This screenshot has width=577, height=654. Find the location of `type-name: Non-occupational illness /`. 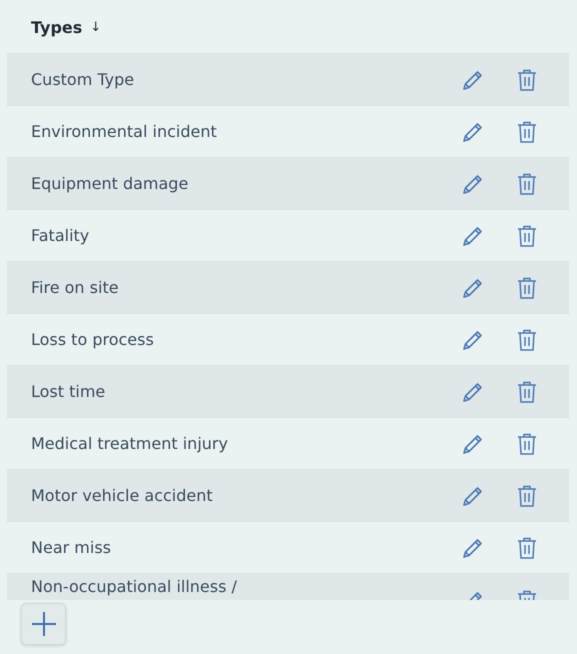

type-name: Non-occupational illness / is located at coordinates (134, 586).